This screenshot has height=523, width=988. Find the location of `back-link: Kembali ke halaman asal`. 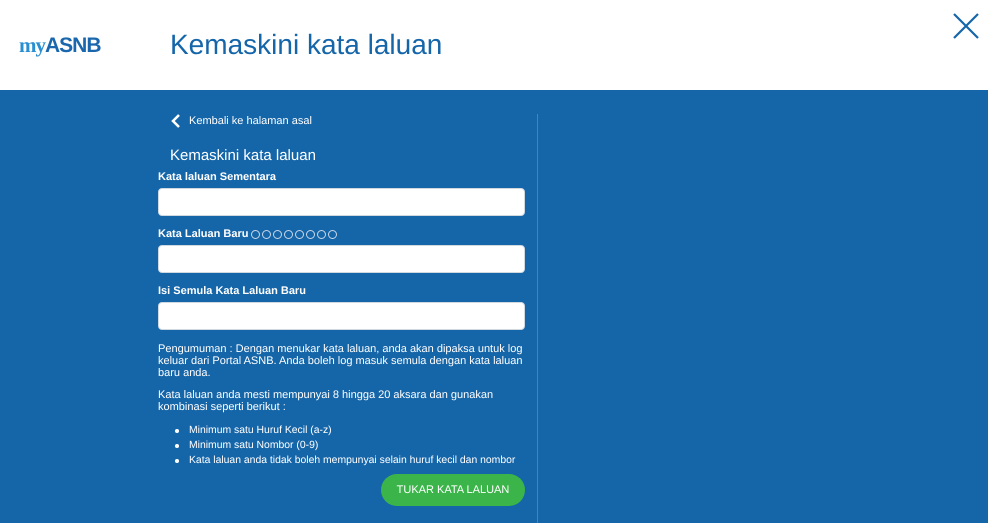

back-link: Kembali ke halaman asal is located at coordinates (241, 121).